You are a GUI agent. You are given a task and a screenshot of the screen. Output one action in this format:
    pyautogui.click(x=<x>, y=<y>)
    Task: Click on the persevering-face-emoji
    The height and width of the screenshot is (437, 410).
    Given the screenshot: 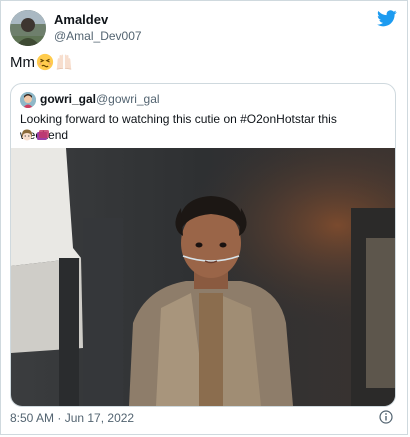 What is the action you would take?
    pyautogui.click(x=45, y=62)
    